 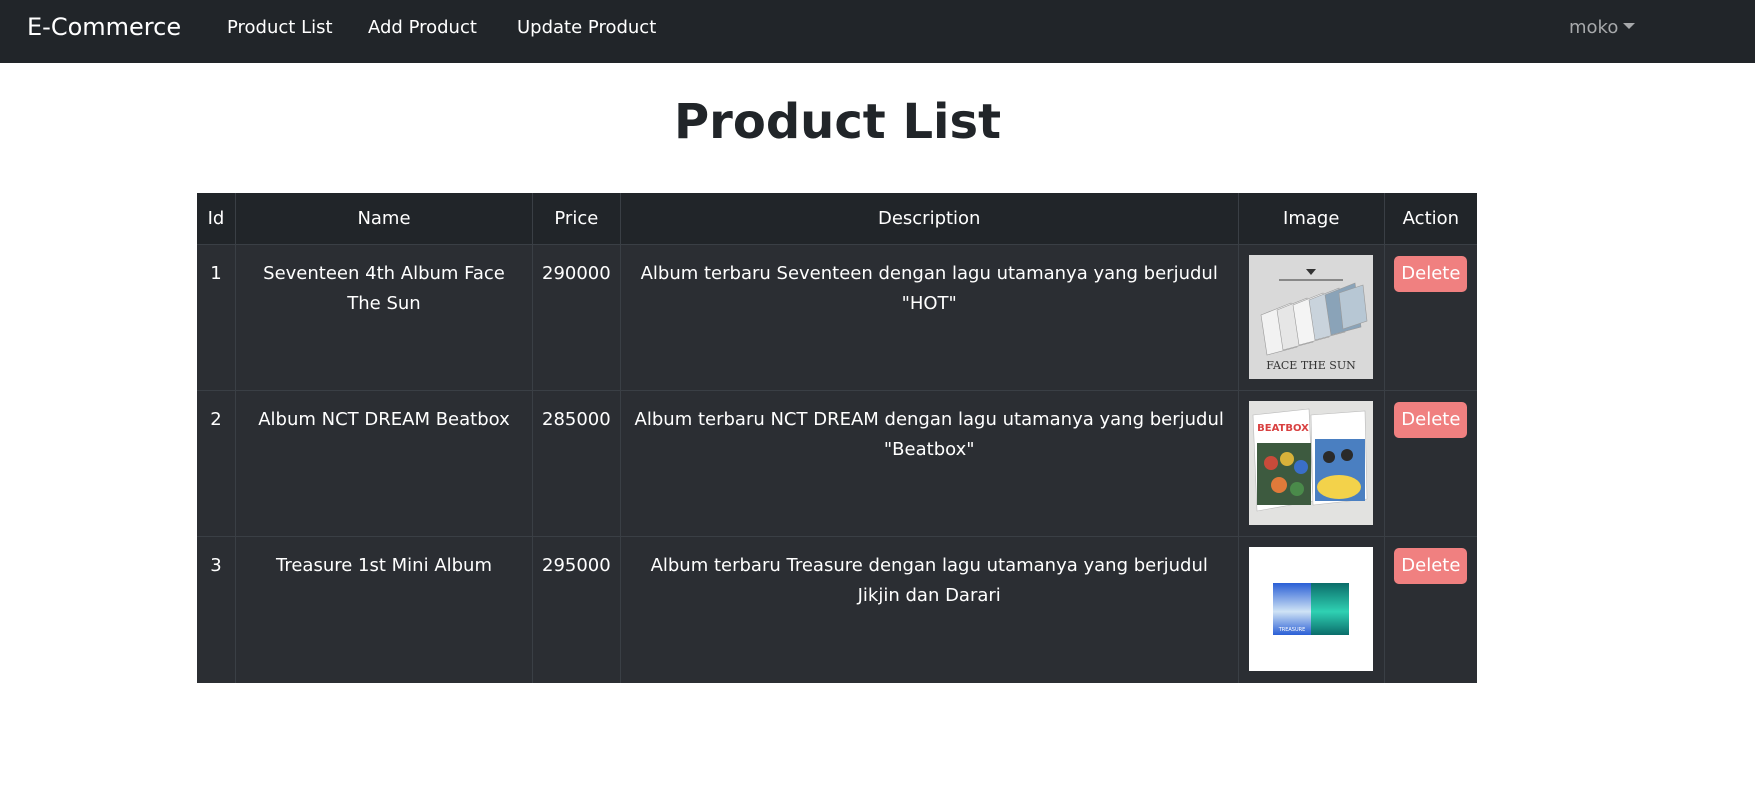 I want to click on image-caption-text: FACE THE SUN, so click(x=1311, y=365).